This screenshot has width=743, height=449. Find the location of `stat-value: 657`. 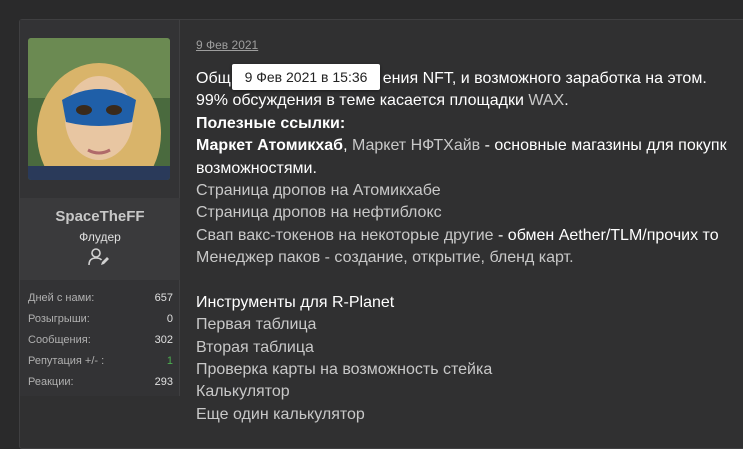

stat-value: 657 is located at coordinates (163, 298).